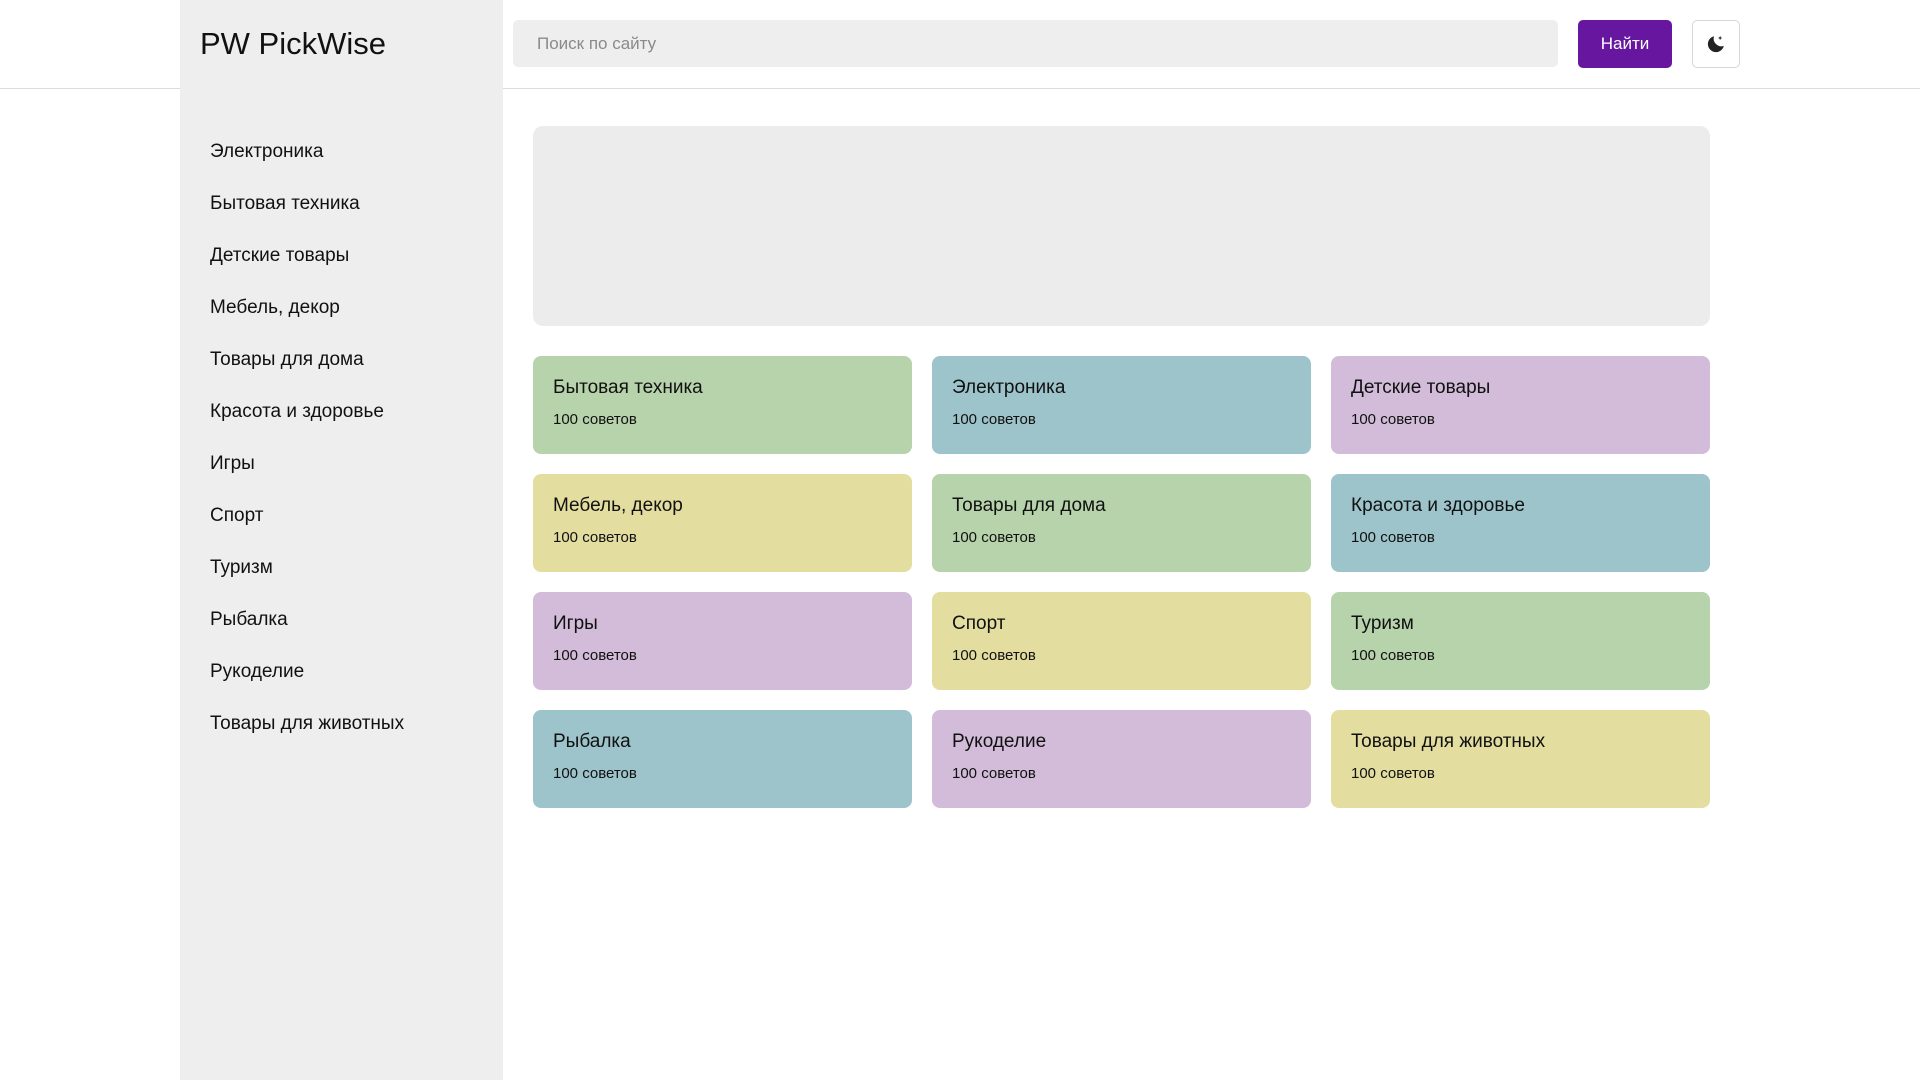 The image size is (1920, 1080). What do you see at coordinates (341, 412) in the screenshot?
I see `sidebar-item-beauty: Красота и здоровье` at bounding box center [341, 412].